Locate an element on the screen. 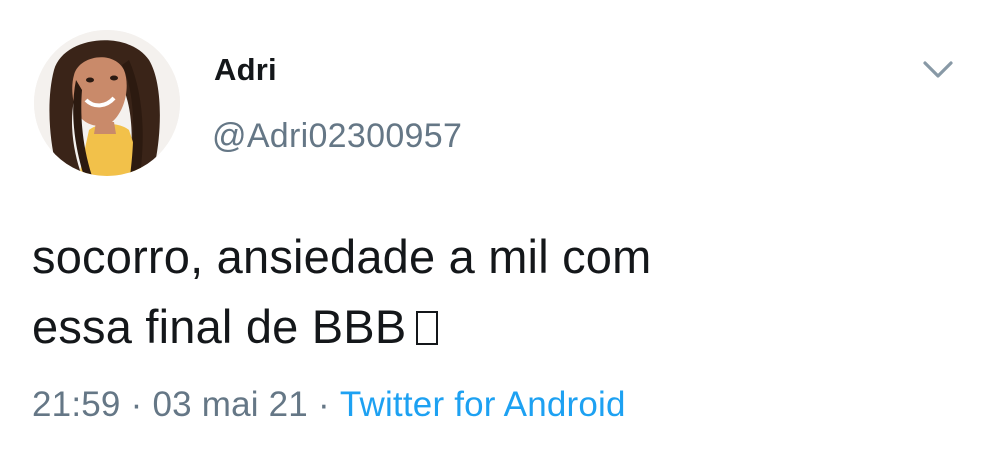  profile-photo-icon is located at coordinates (107, 103).